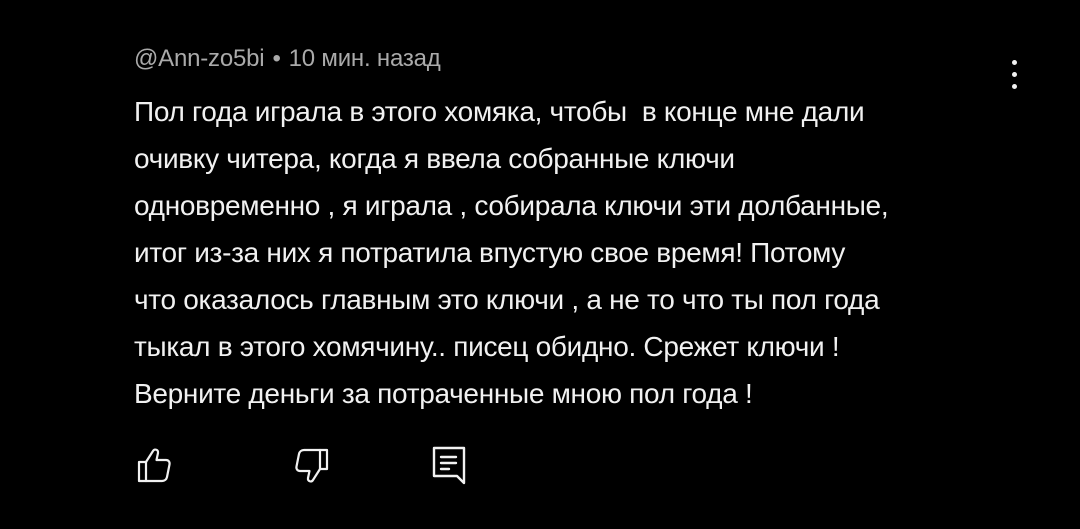 The image size is (1080, 529). What do you see at coordinates (365, 58) in the screenshot?
I see `comment-timestamp: 10 мин. назад` at bounding box center [365, 58].